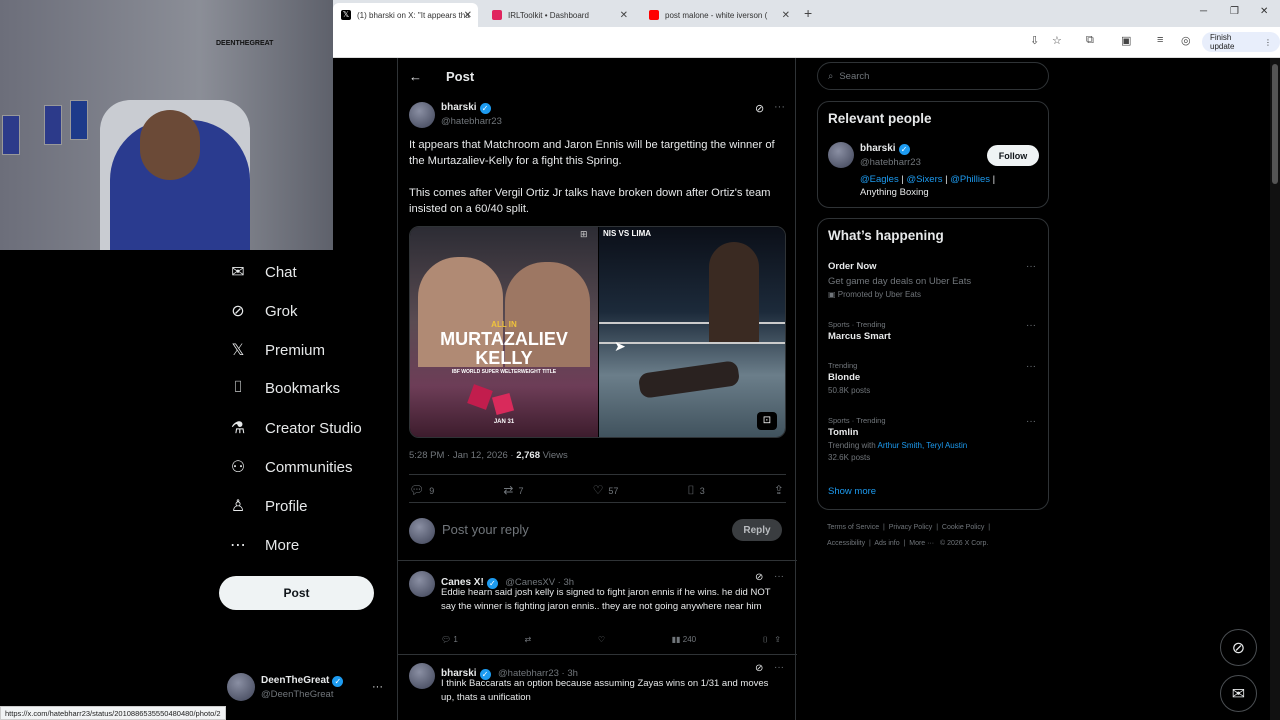 Image resolution: width=1280 pixels, height=720 pixels. I want to click on tab-irltoolkit: IRLToolkit • Dashboard ✕, so click(559, 15).